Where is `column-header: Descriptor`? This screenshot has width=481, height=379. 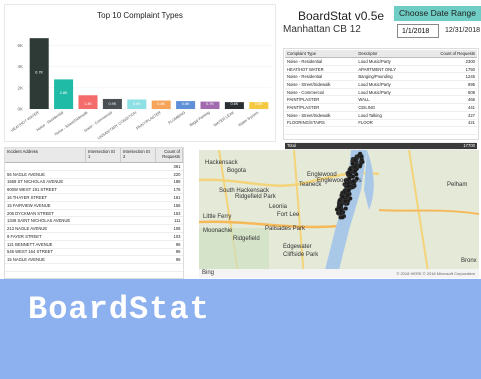 column-header: Descriptor is located at coordinates (387, 54).